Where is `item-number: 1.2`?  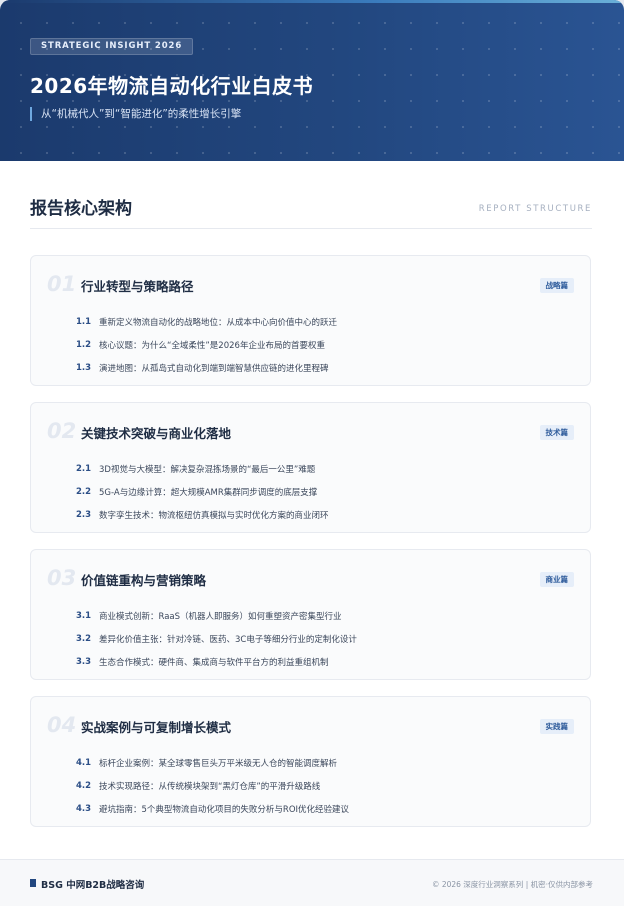
item-number: 1.2 is located at coordinates (84, 344).